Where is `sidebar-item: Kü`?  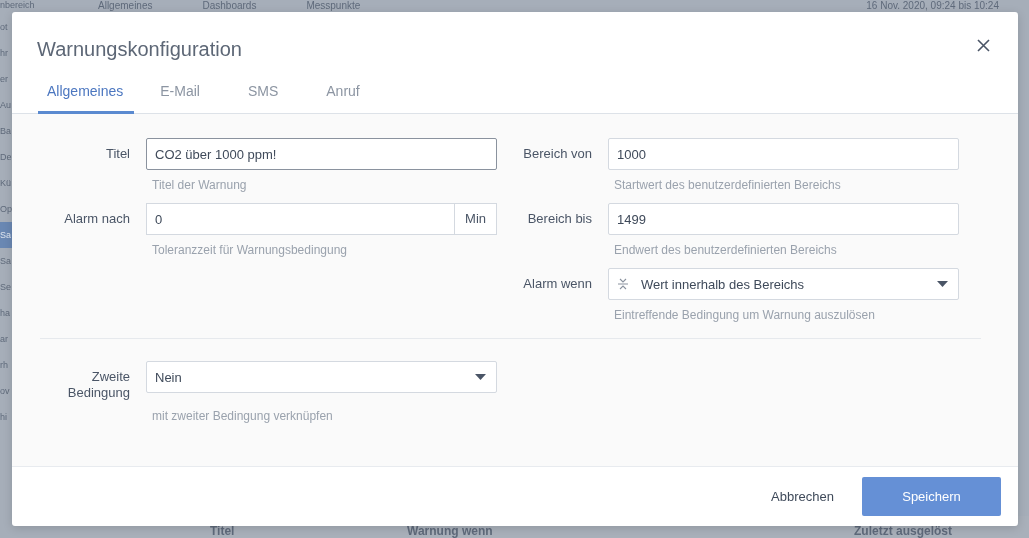
sidebar-item: Kü is located at coordinates (6, 183).